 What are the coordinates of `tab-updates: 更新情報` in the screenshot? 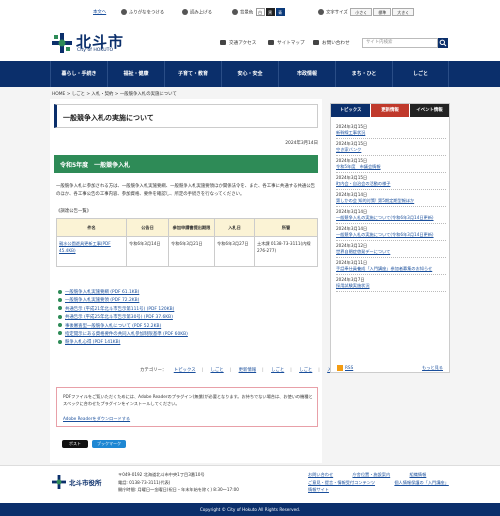 It's located at (390, 110).